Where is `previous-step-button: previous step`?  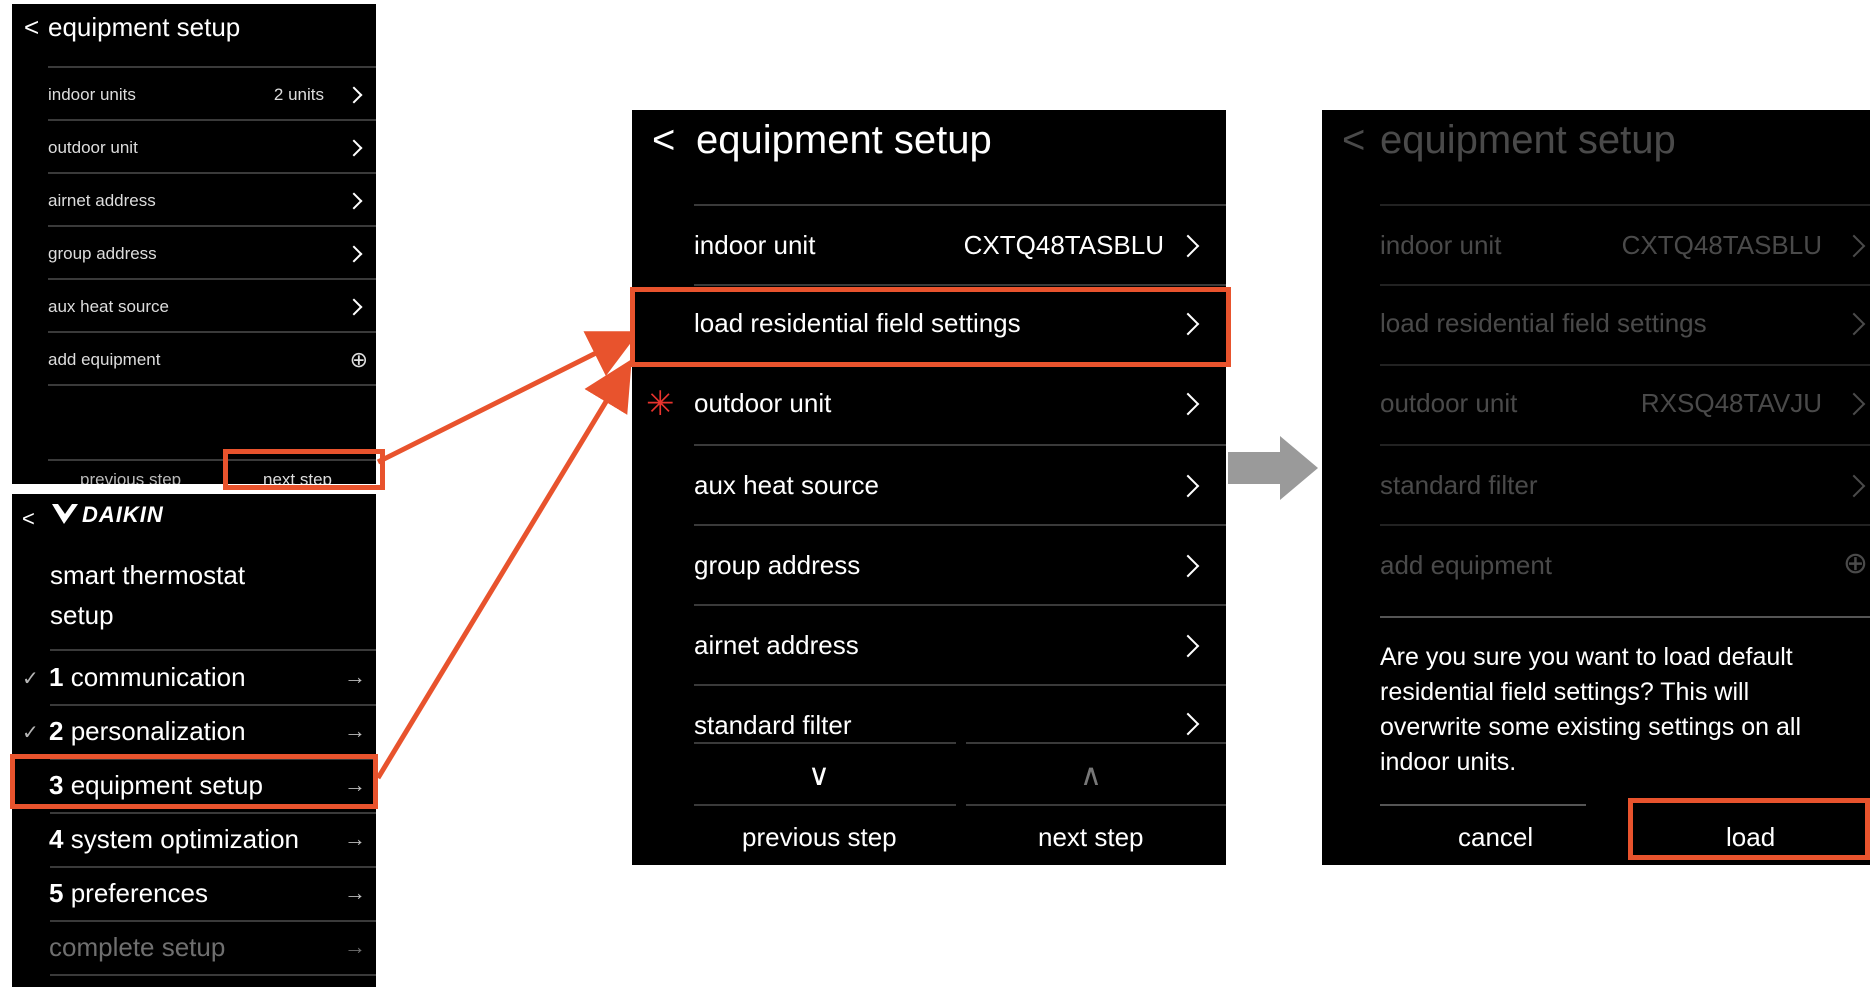 previous-step-button: previous step is located at coordinates (819, 837).